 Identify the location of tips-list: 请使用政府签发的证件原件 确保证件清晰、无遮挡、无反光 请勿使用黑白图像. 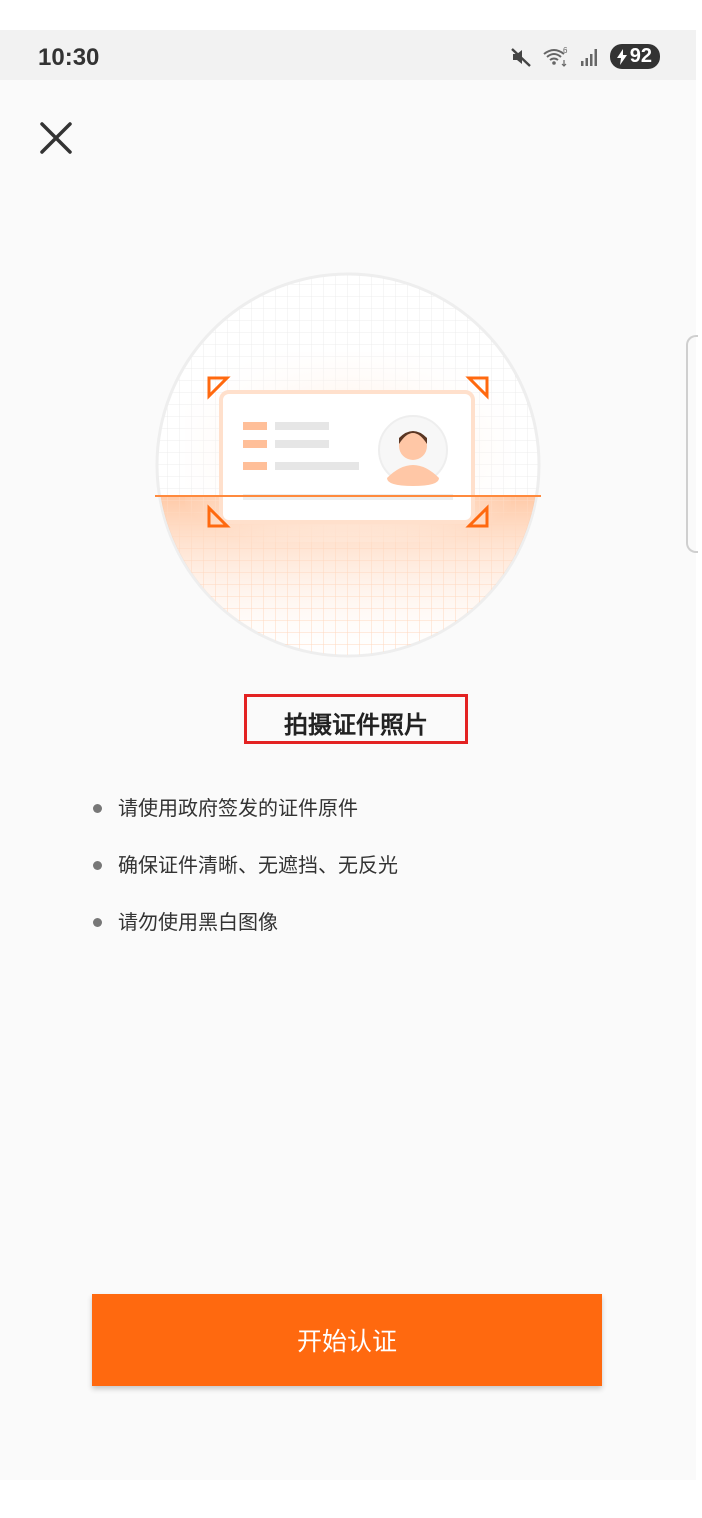
(243, 877).